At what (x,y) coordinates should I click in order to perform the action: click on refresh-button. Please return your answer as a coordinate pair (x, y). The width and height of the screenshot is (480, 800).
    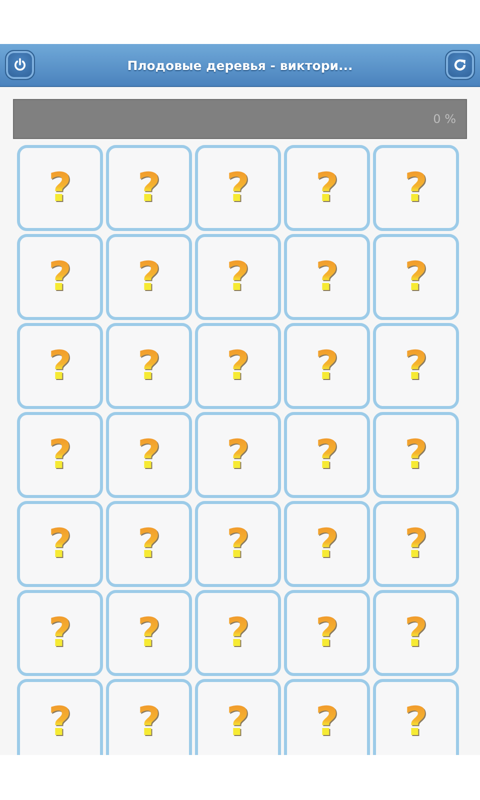
    Looking at the image, I should click on (459, 65).